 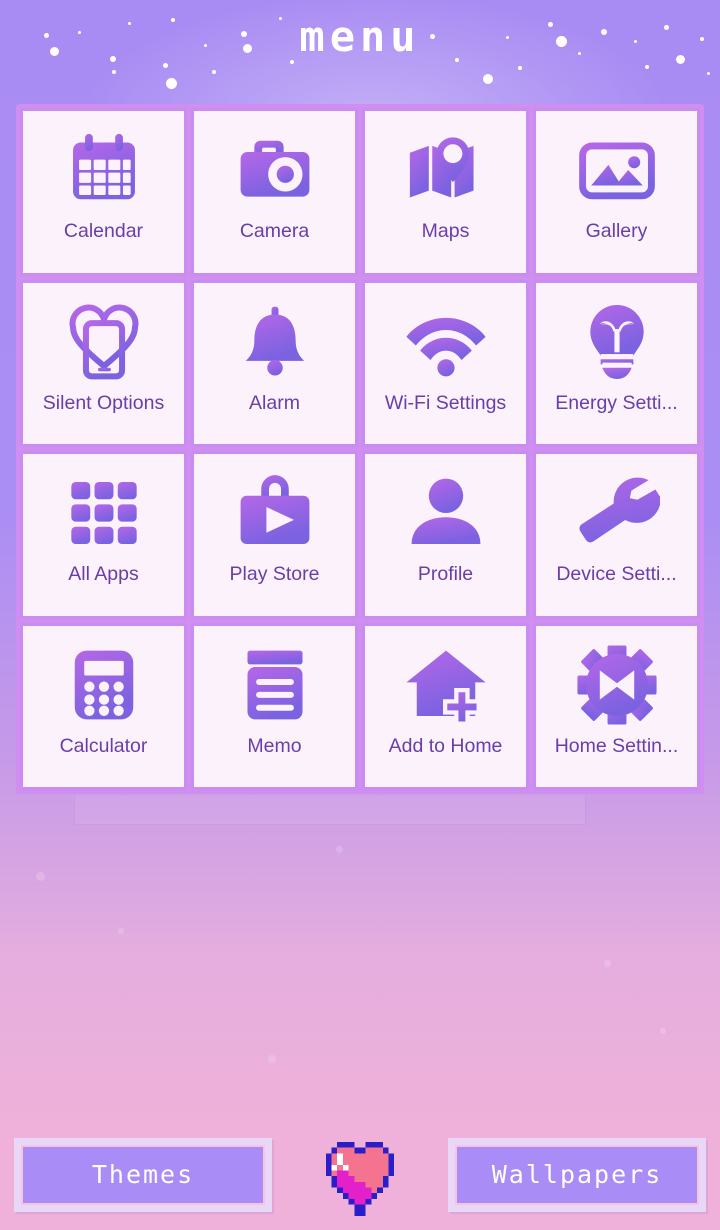 What do you see at coordinates (103, 574) in the screenshot?
I see `app-label: All Apps` at bounding box center [103, 574].